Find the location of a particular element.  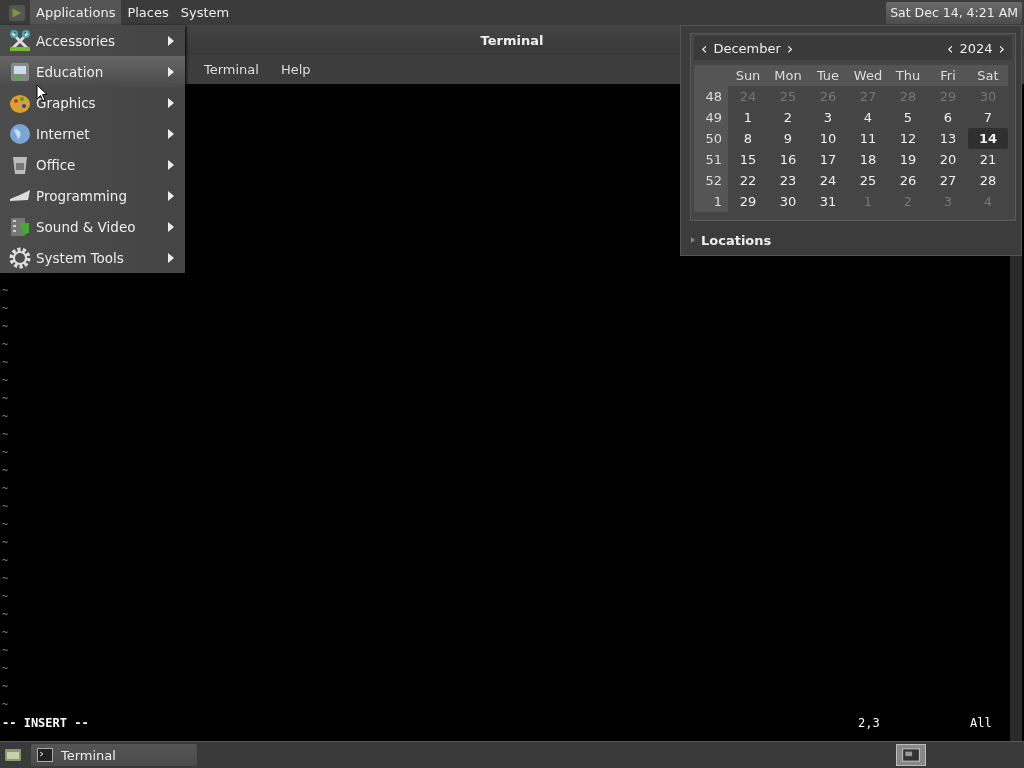

cursor-position: 2,3 is located at coordinates (869, 723).